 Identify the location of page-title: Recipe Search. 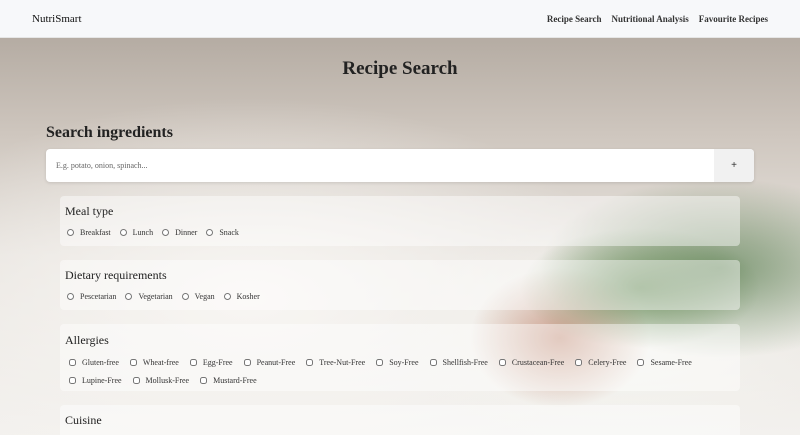
(400, 68).